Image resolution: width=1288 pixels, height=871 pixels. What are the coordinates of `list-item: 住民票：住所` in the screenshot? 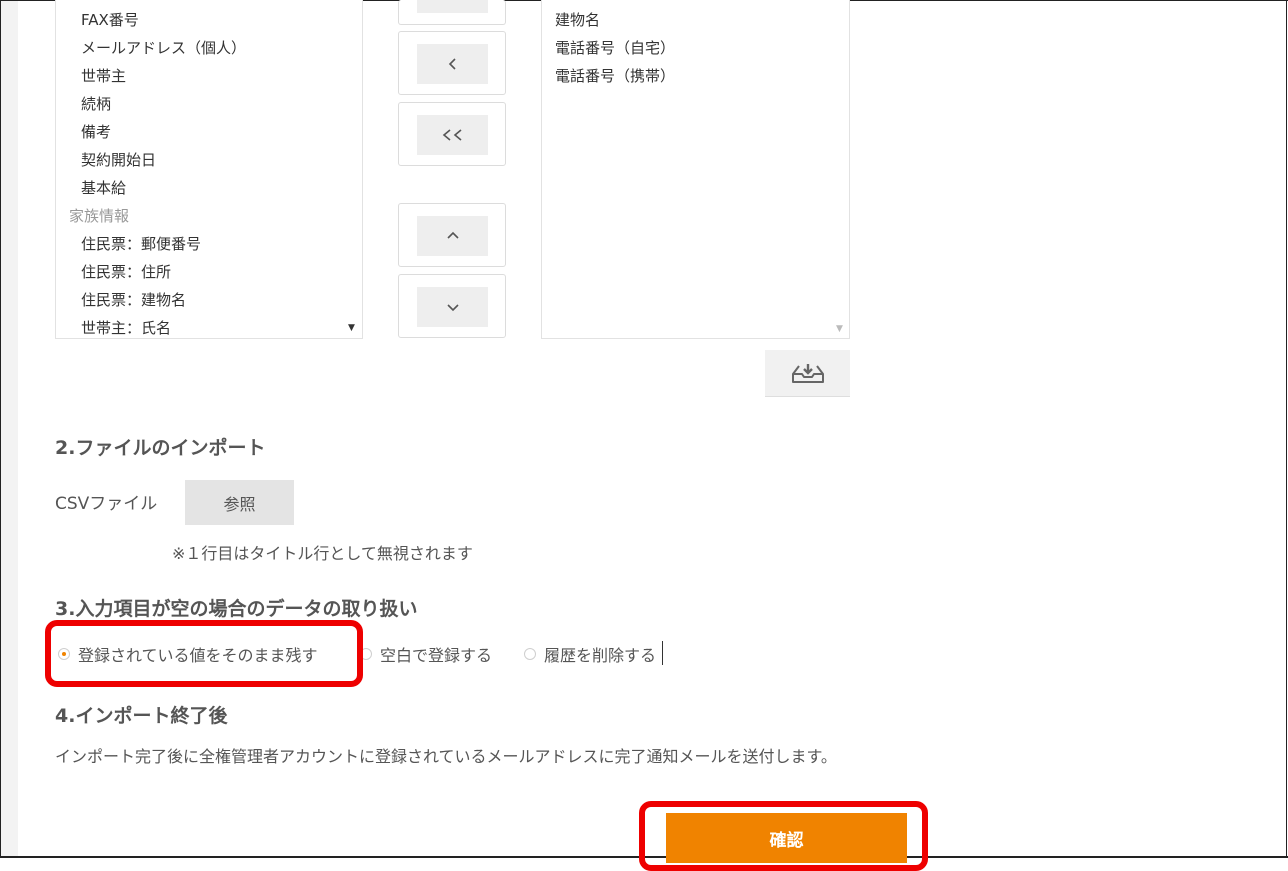 It's located at (126, 272).